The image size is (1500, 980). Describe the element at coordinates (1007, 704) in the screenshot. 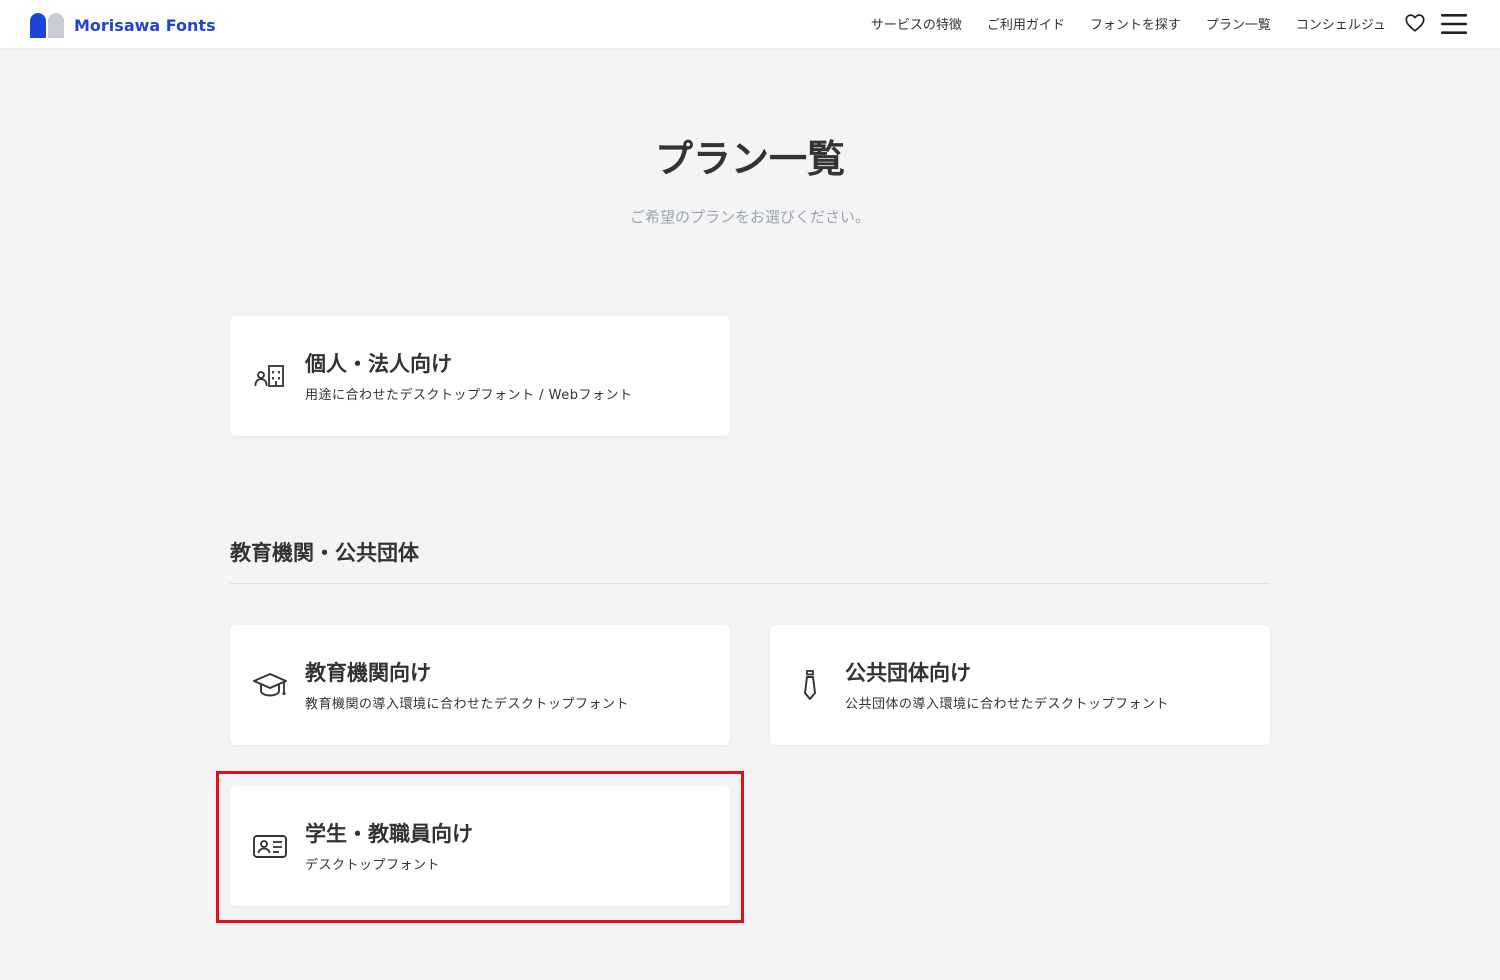

I see `plan-card-description: 公共団体の導入環境に合わせたデスクトップフォント` at that location.